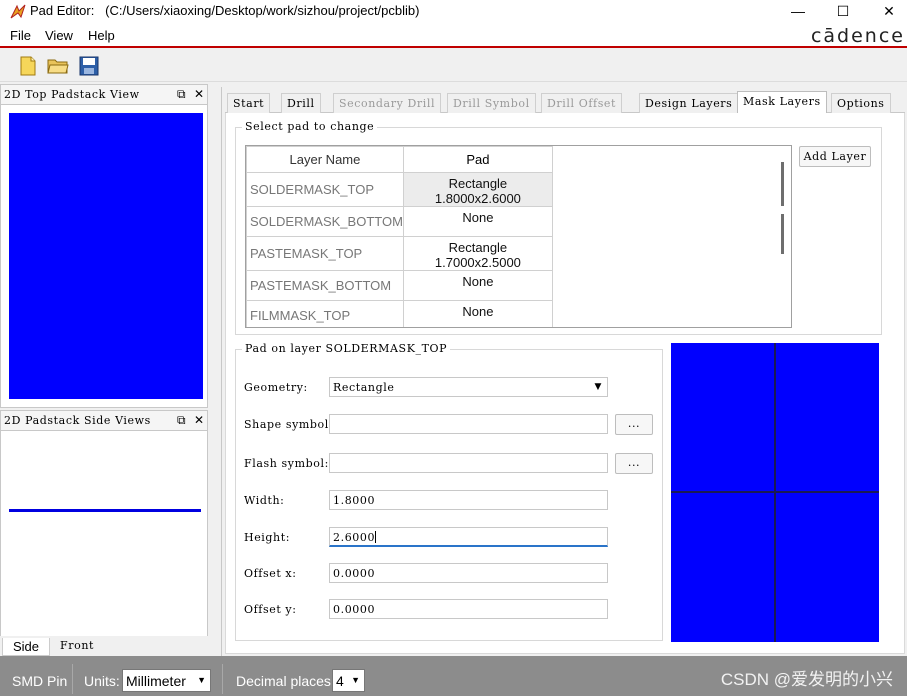  What do you see at coordinates (301, 103) in the screenshot?
I see `tab-drill: Drill` at bounding box center [301, 103].